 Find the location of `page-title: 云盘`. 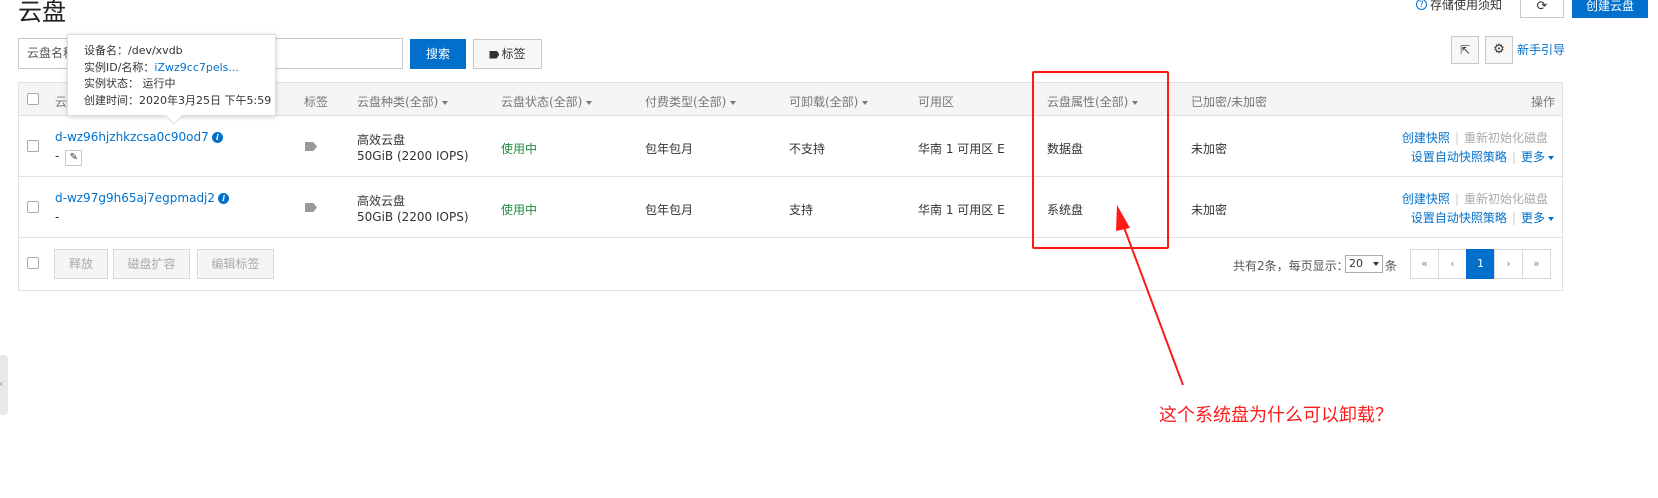

page-title: 云盘 is located at coordinates (42, 13).